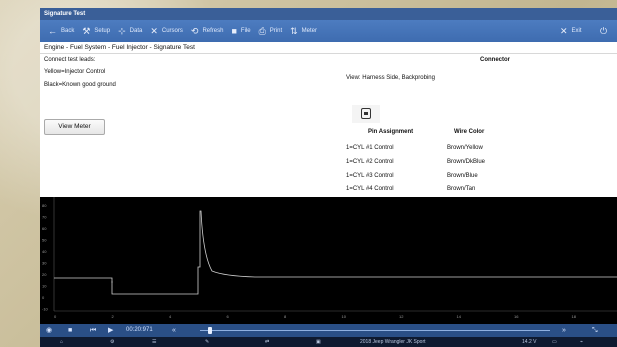  Describe the element at coordinates (112, 342) in the screenshot. I see `gear-icon: ⚙` at that location.